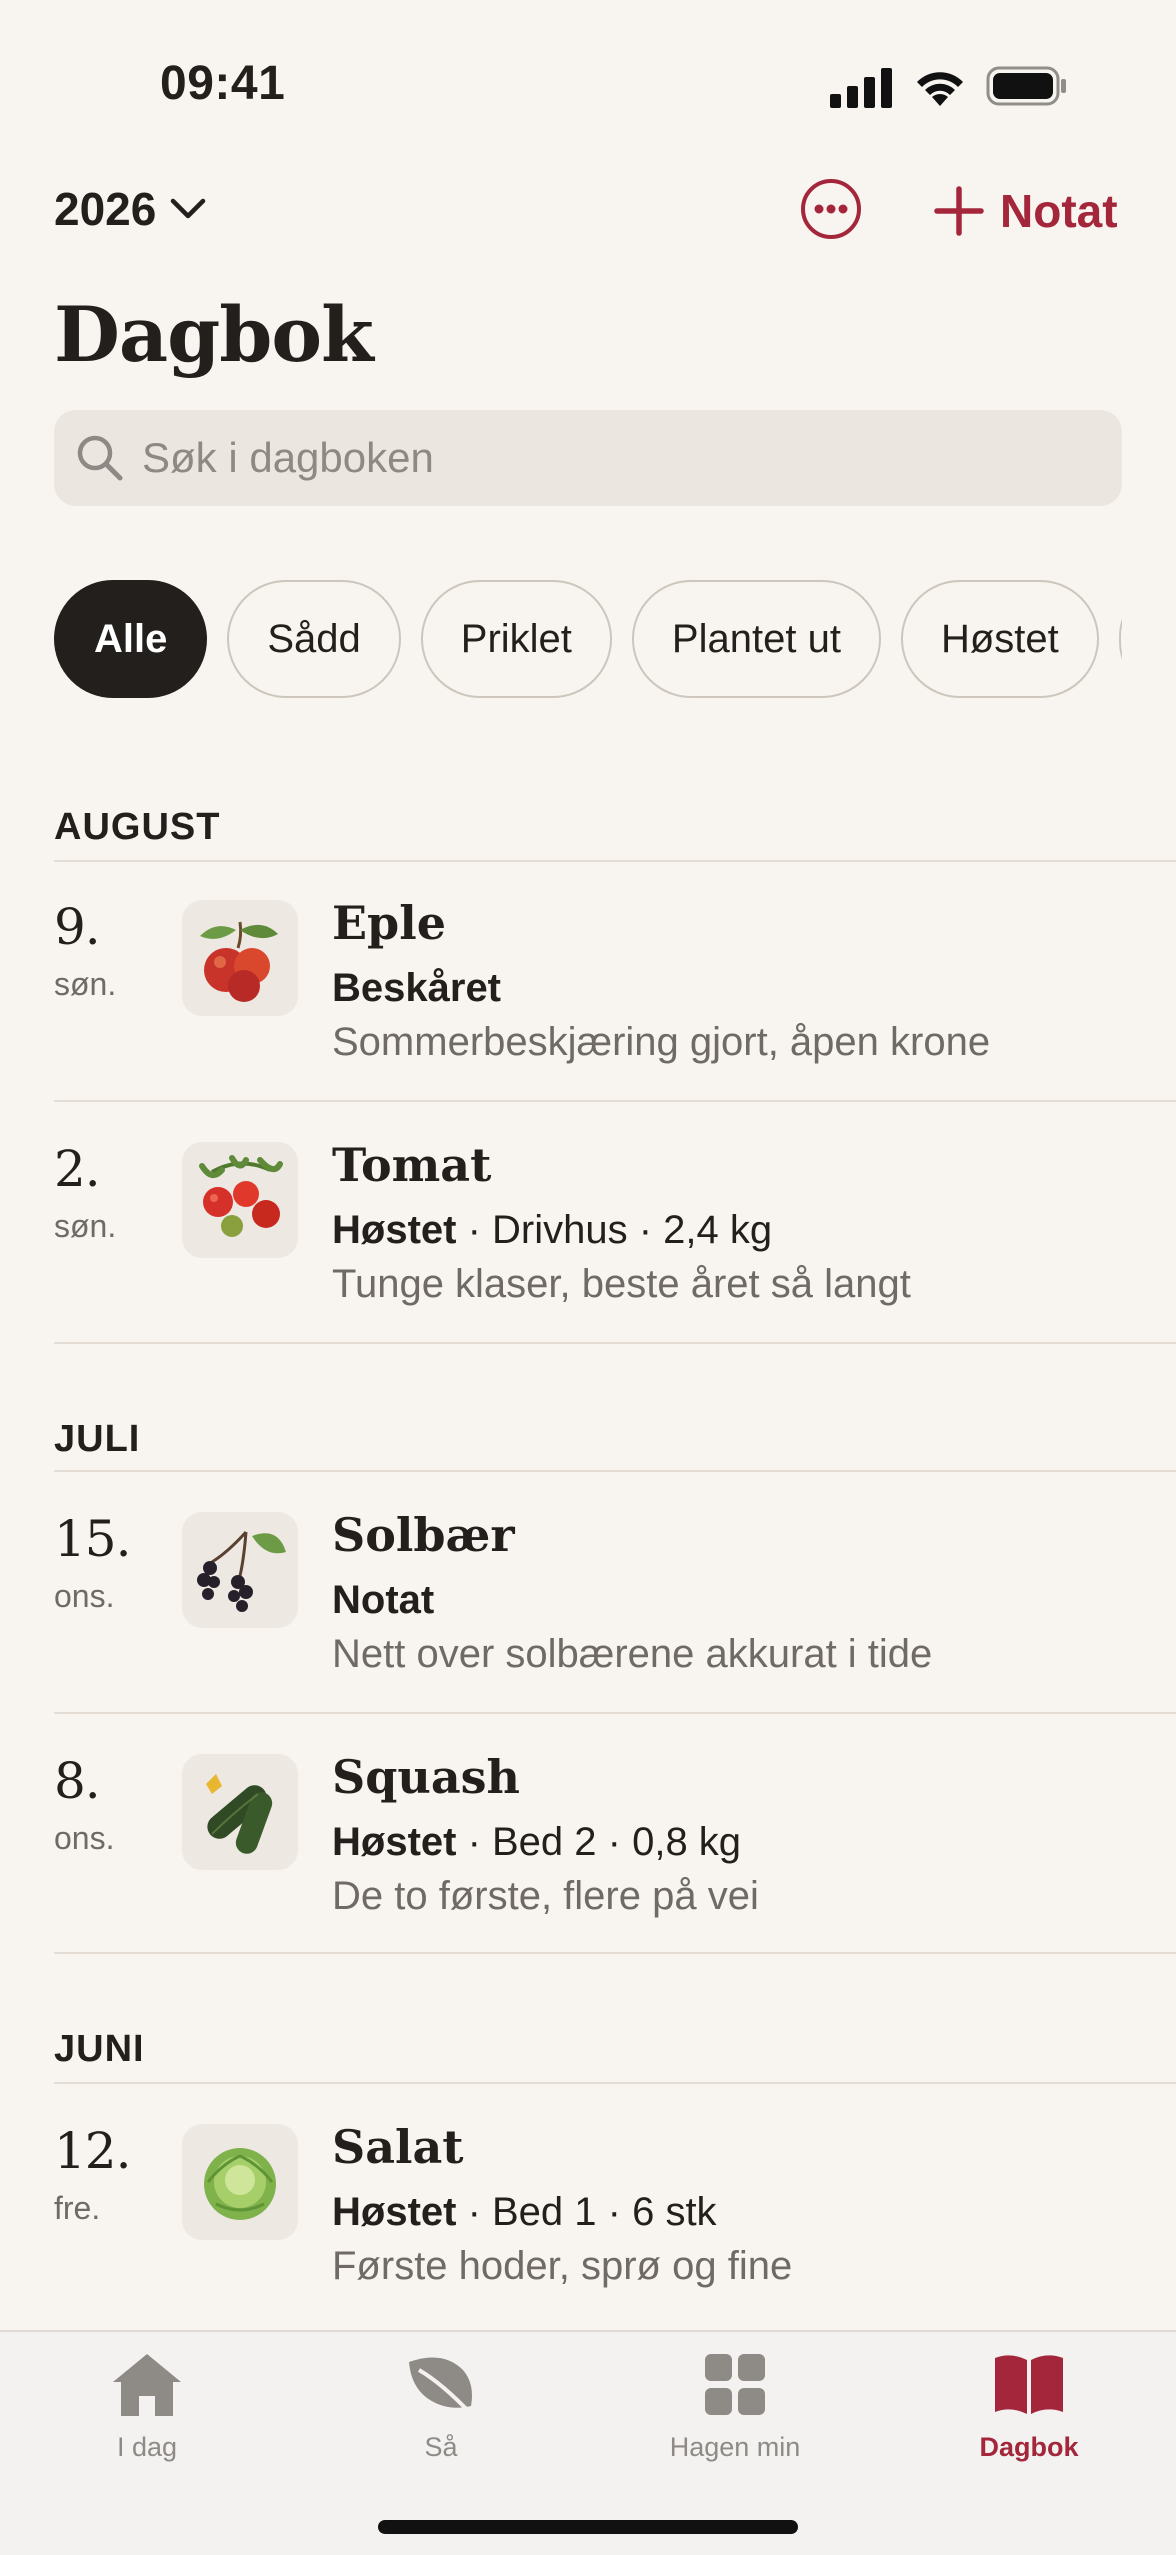  What do you see at coordinates (516, 639) in the screenshot?
I see `filter-chip-priklet: Priklet` at bounding box center [516, 639].